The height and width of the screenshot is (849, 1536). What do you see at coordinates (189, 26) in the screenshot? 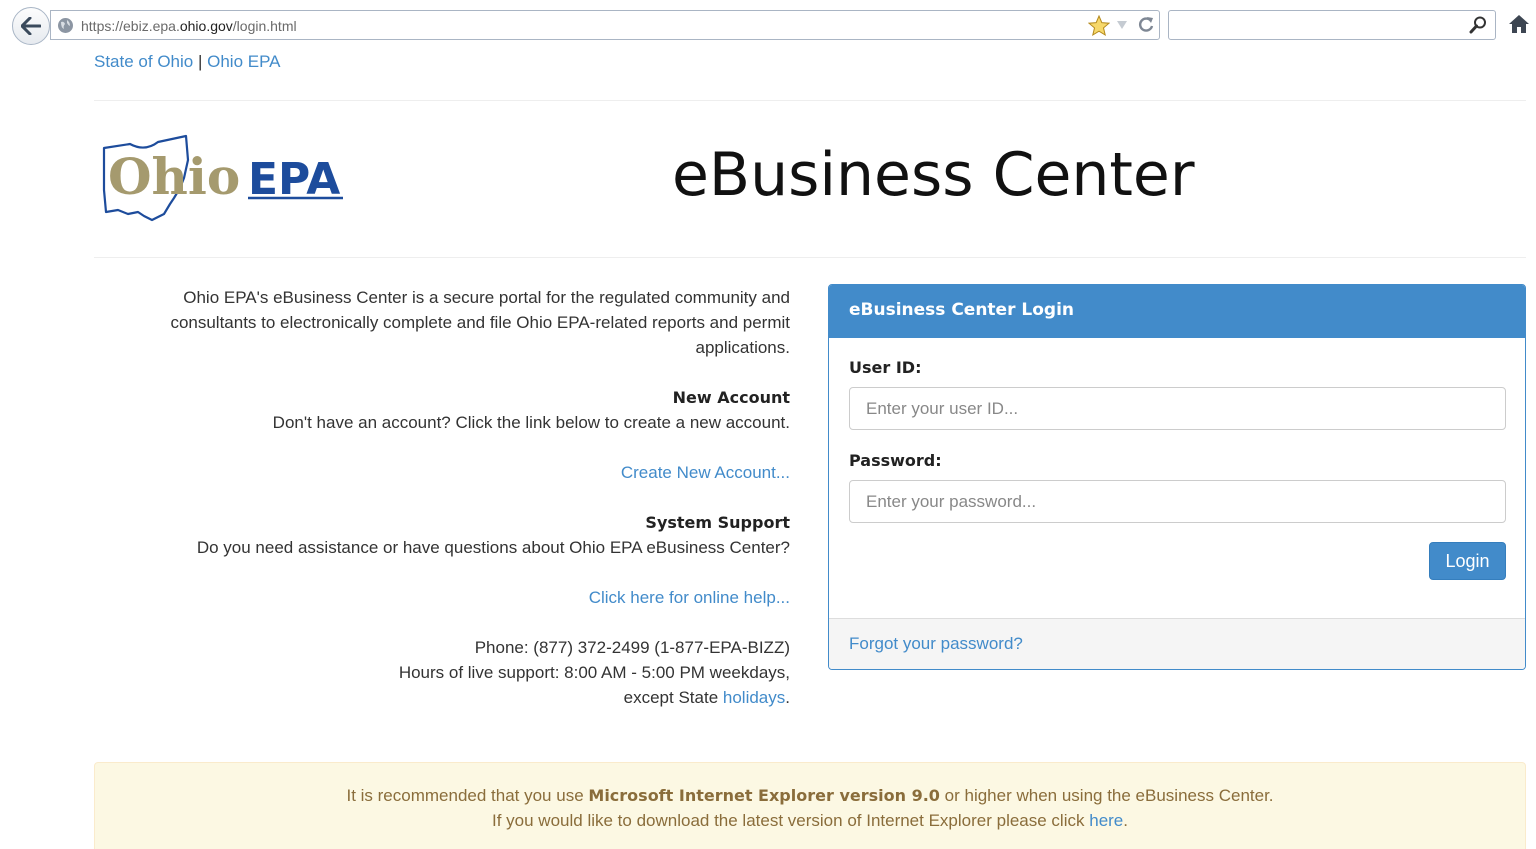
I see `url-text: https://ebiz.epa.ohio.gov/login.html` at bounding box center [189, 26].